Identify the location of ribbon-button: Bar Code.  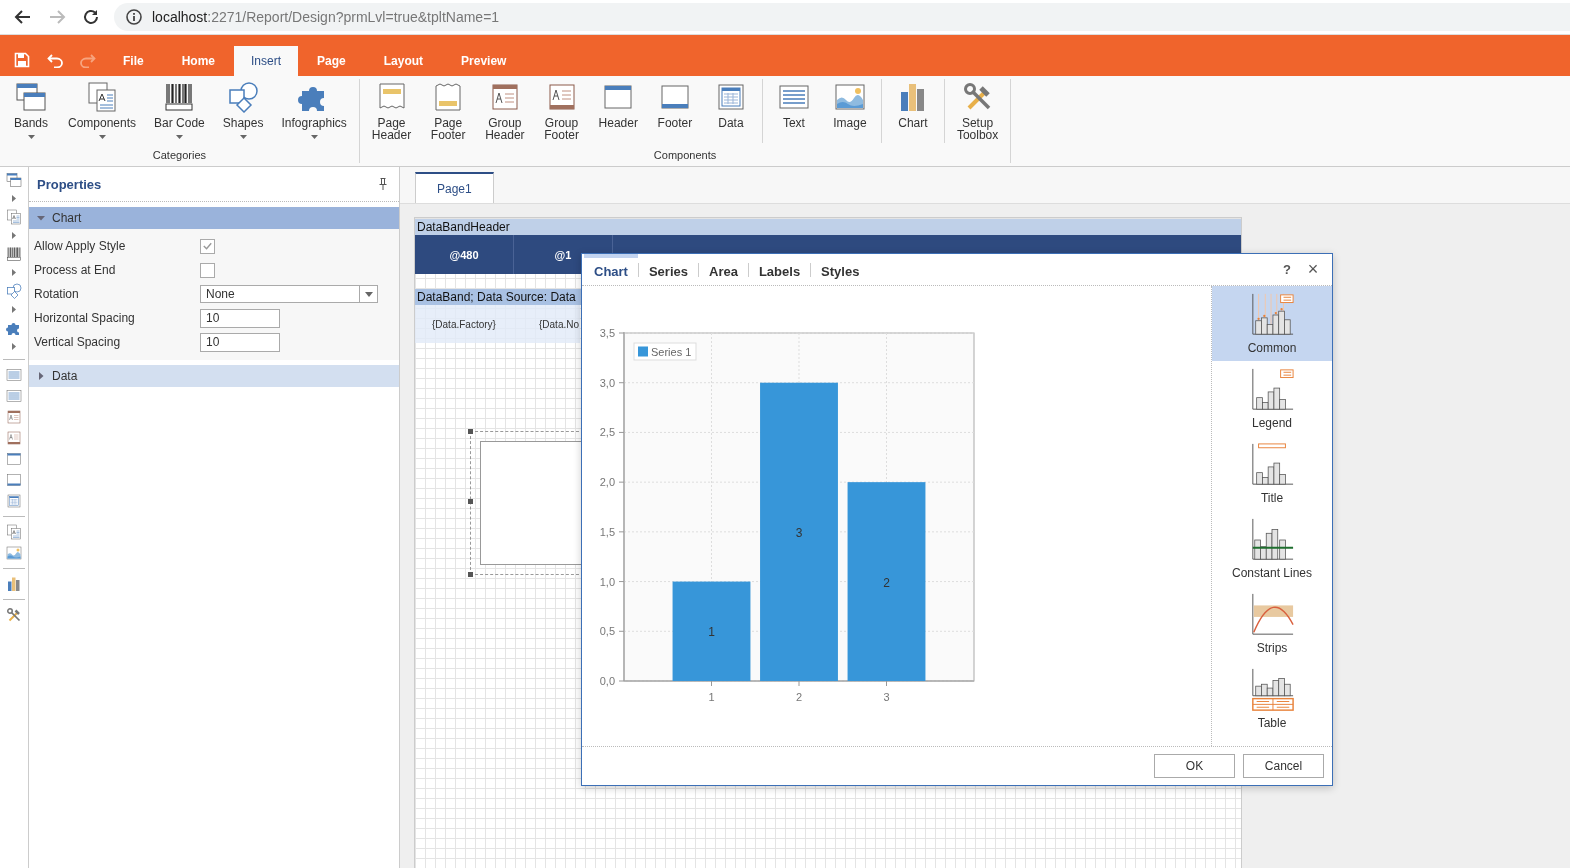
(179, 111).